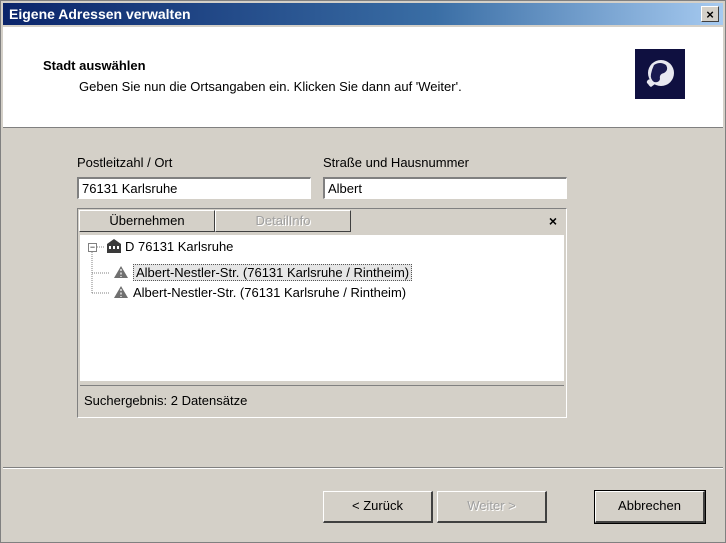  What do you see at coordinates (94, 65) in the screenshot?
I see `page-title: Stadt auswählen` at bounding box center [94, 65].